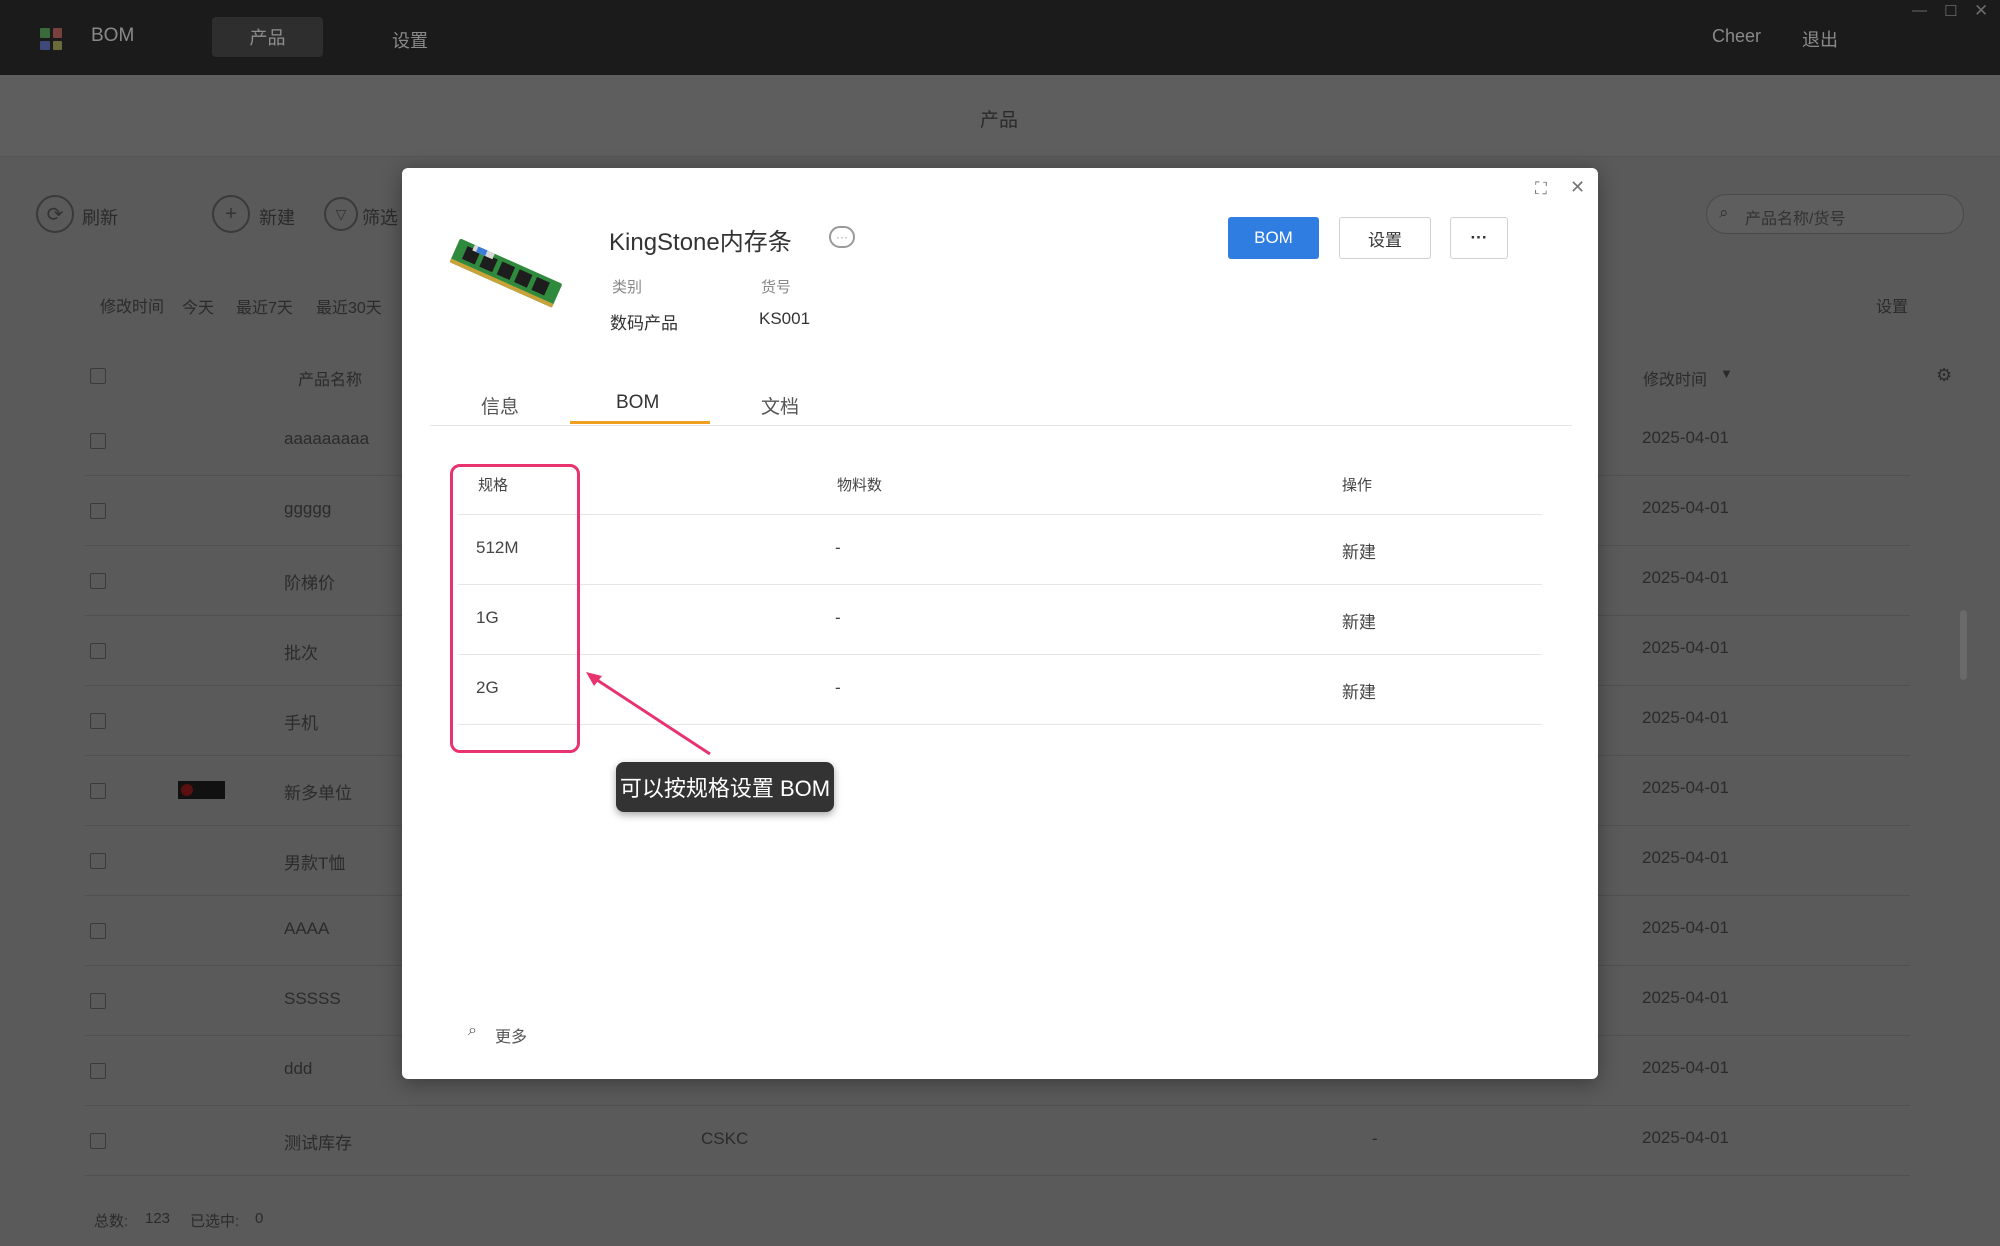  I want to click on product-name-cell: 测试库存, so click(318, 1141).